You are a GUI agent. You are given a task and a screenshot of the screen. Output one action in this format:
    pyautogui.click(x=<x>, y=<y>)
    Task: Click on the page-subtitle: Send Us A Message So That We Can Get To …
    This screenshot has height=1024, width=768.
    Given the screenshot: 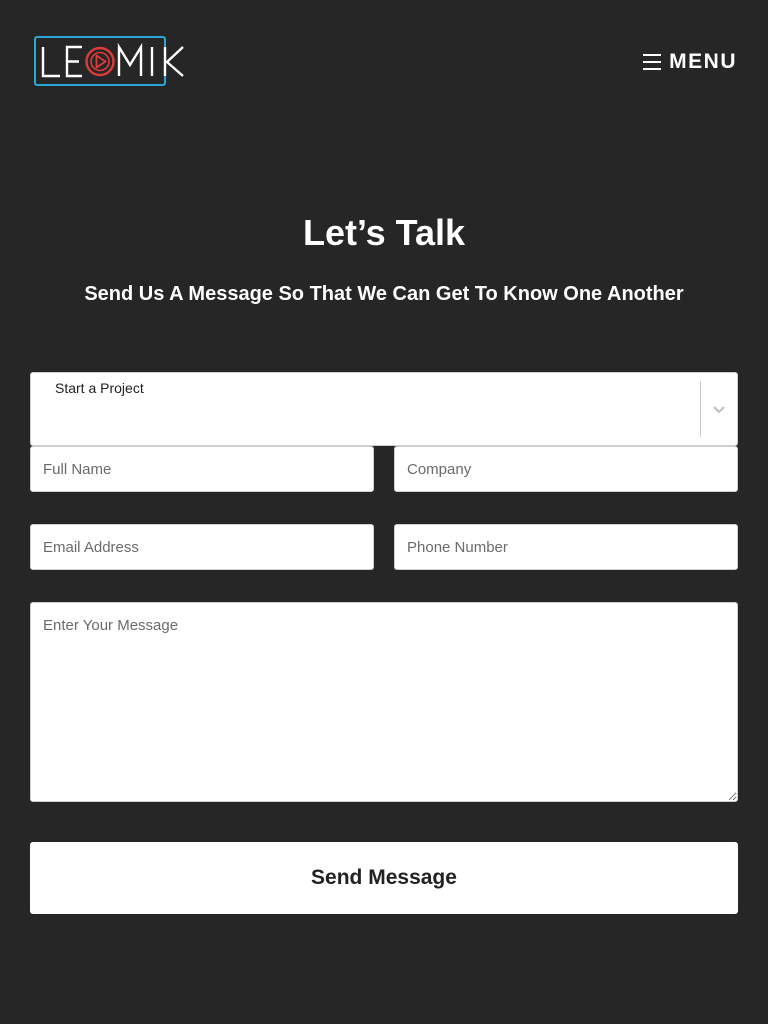 What is the action you would take?
    pyautogui.click(x=384, y=294)
    